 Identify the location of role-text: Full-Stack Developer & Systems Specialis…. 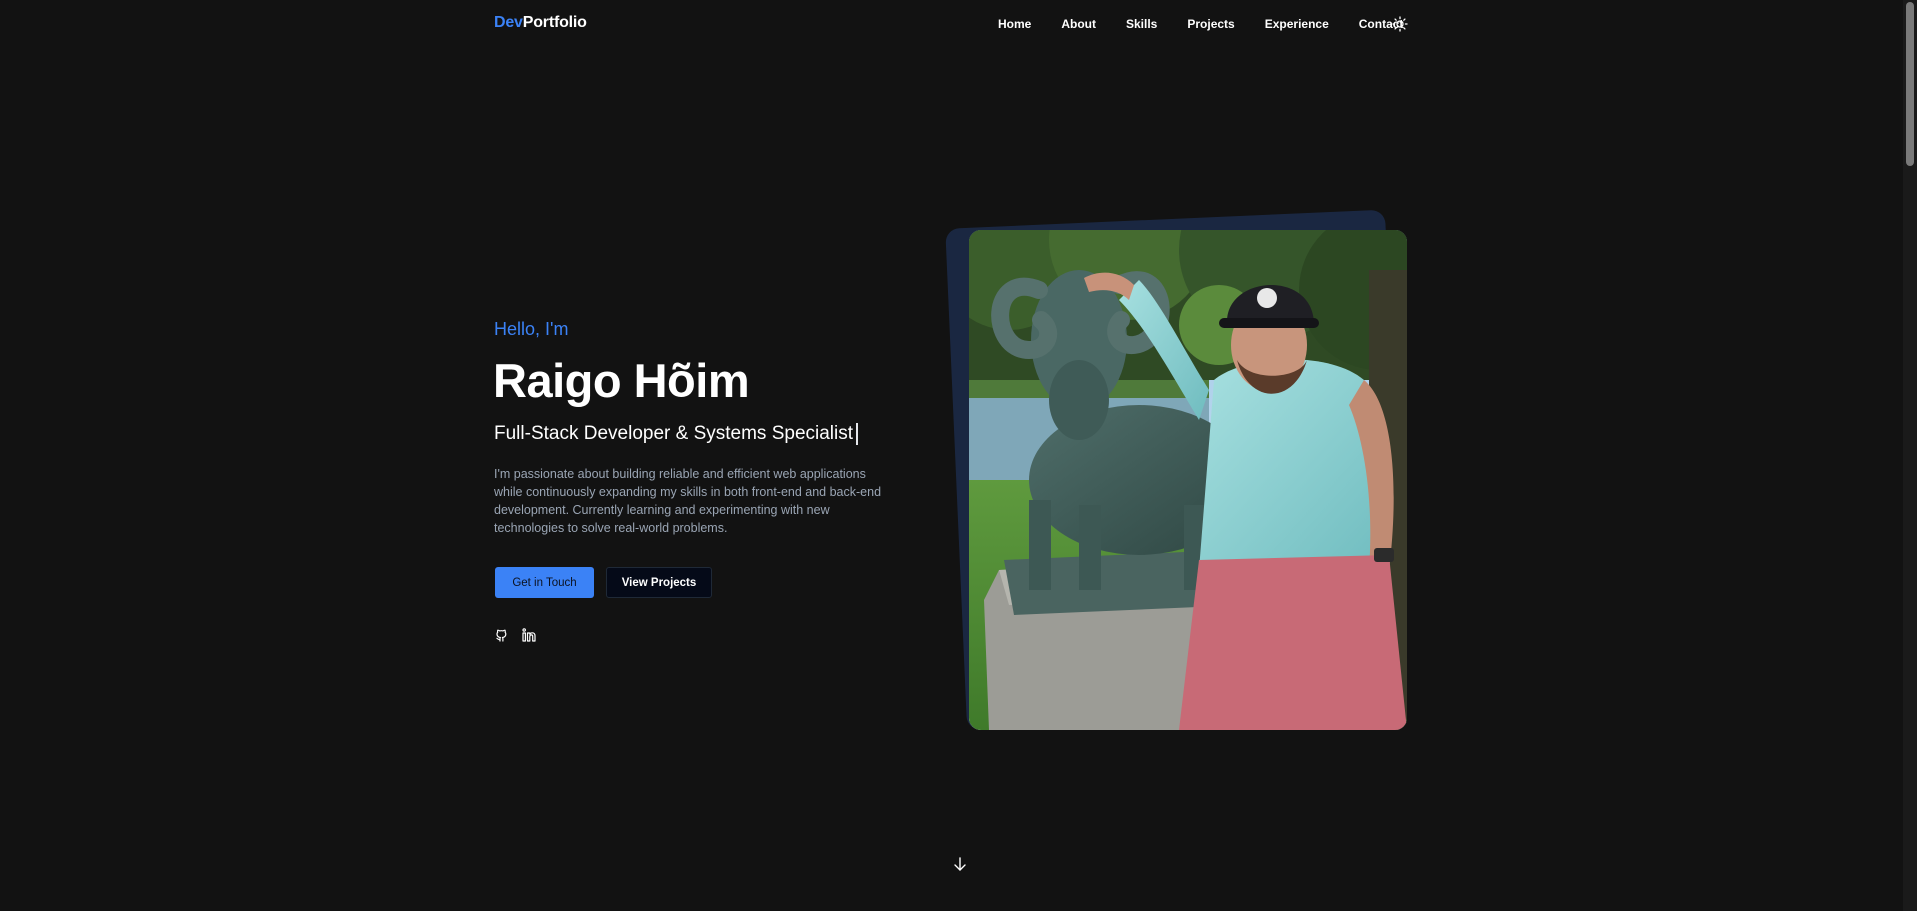
(674, 433).